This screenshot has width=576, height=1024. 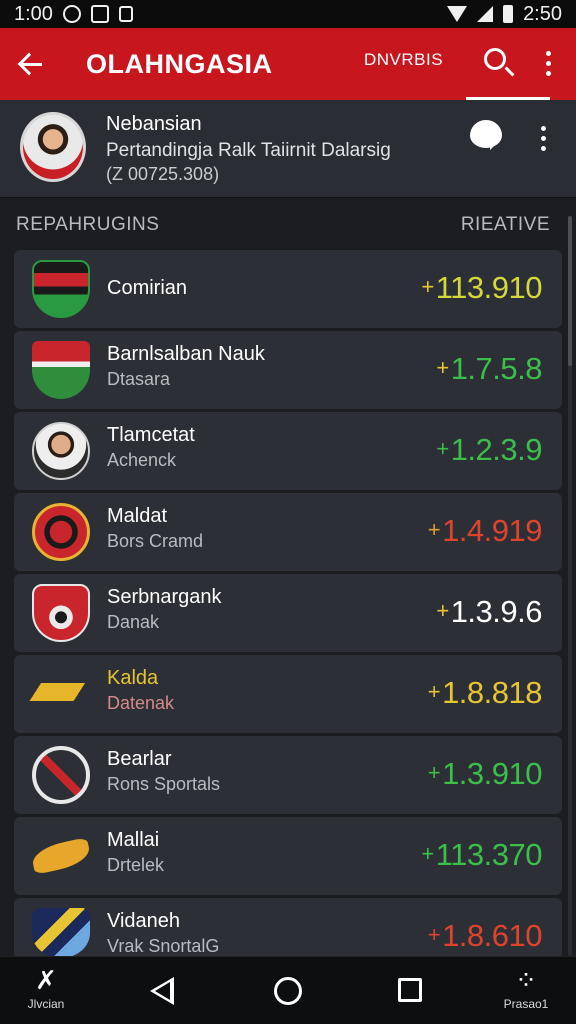 I want to click on list-item: Serbnargank Danak +1.3.9.6, so click(x=288, y=613).